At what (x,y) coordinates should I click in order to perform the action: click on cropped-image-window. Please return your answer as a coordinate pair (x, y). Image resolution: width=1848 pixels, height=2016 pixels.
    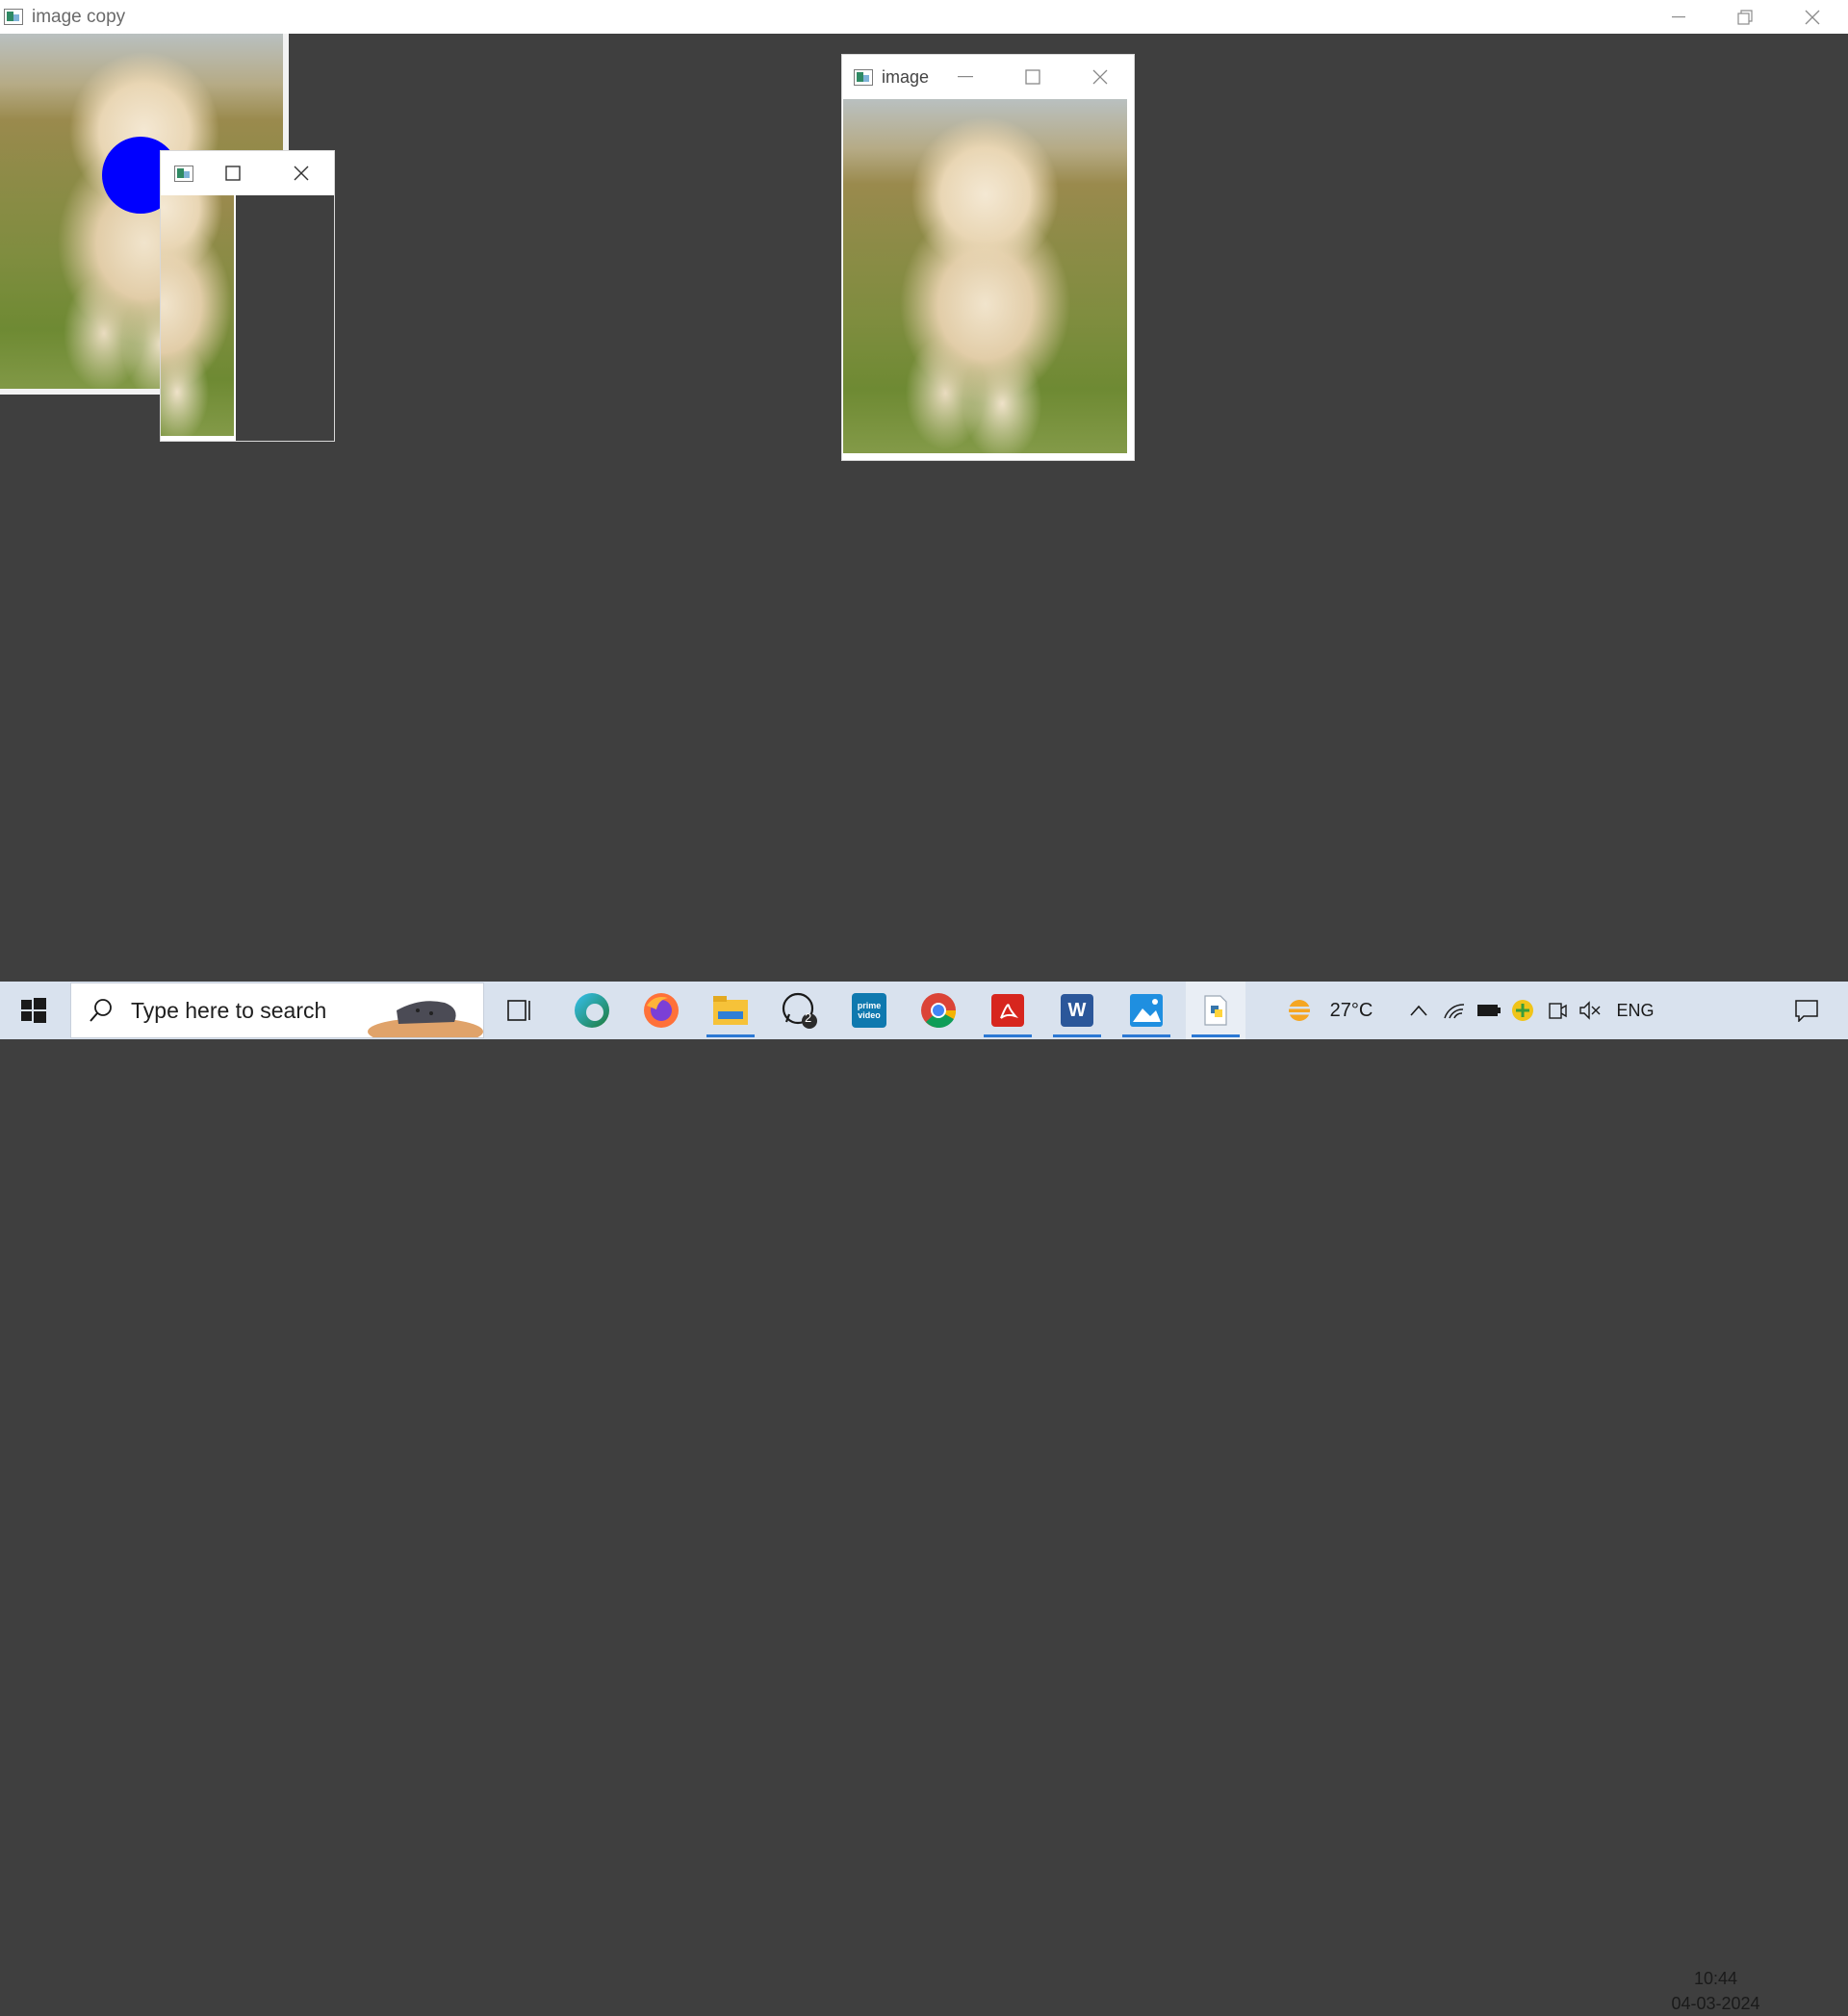
    Looking at the image, I should click on (247, 296).